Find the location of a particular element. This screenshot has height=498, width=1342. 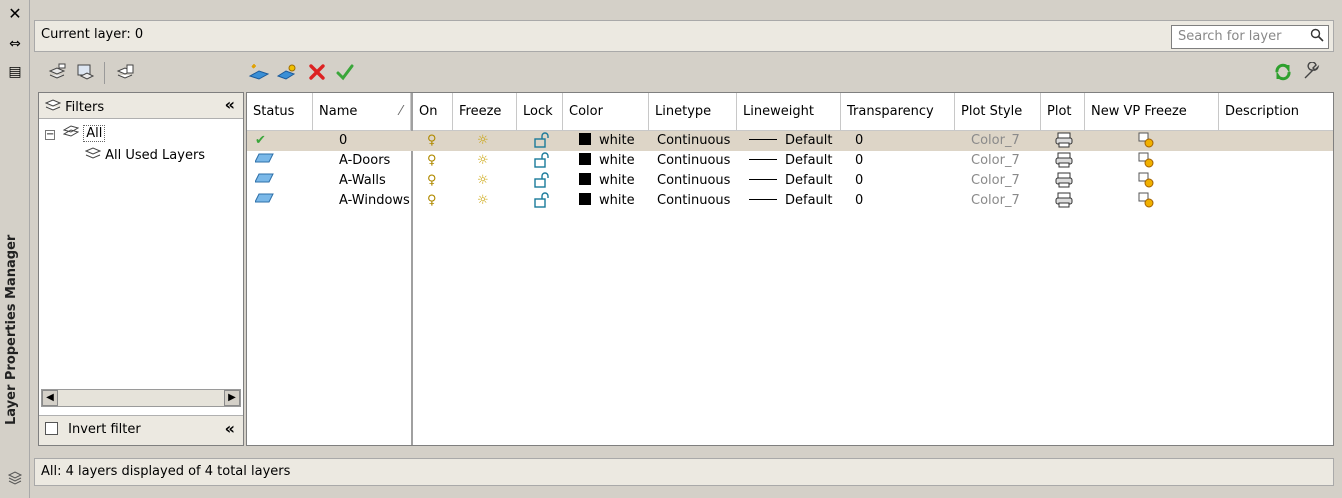

autohide-icon: ⇔ is located at coordinates (15, 45).